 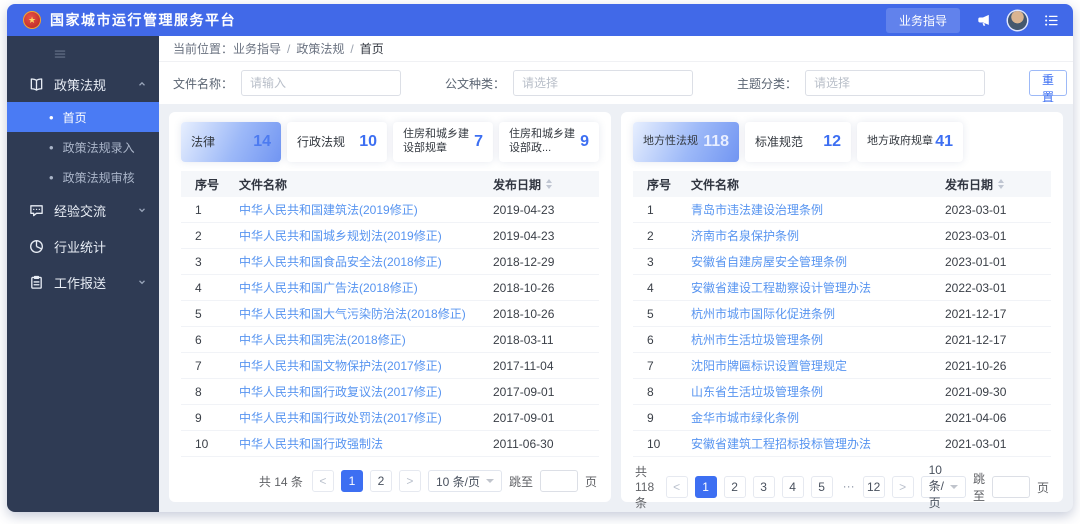 I want to click on document-name-cell: 济南市名泉保护条例, so click(x=818, y=235).